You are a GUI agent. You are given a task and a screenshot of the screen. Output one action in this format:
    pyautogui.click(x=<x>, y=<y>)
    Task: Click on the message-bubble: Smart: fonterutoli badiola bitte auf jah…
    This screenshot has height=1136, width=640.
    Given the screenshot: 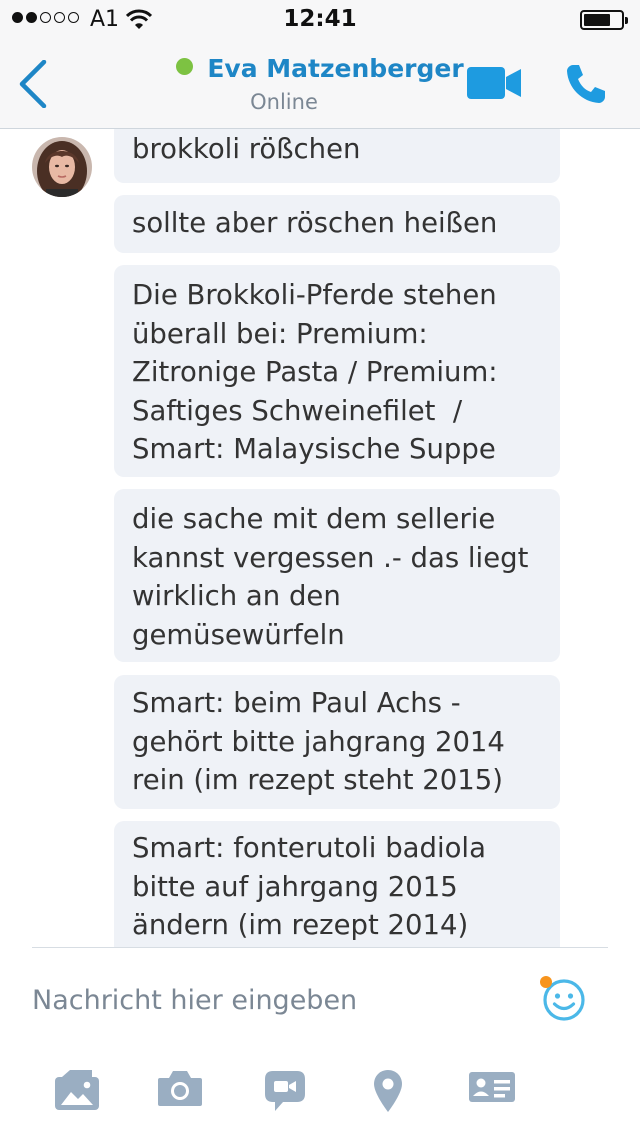 What is the action you would take?
    pyautogui.click(x=337, y=884)
    